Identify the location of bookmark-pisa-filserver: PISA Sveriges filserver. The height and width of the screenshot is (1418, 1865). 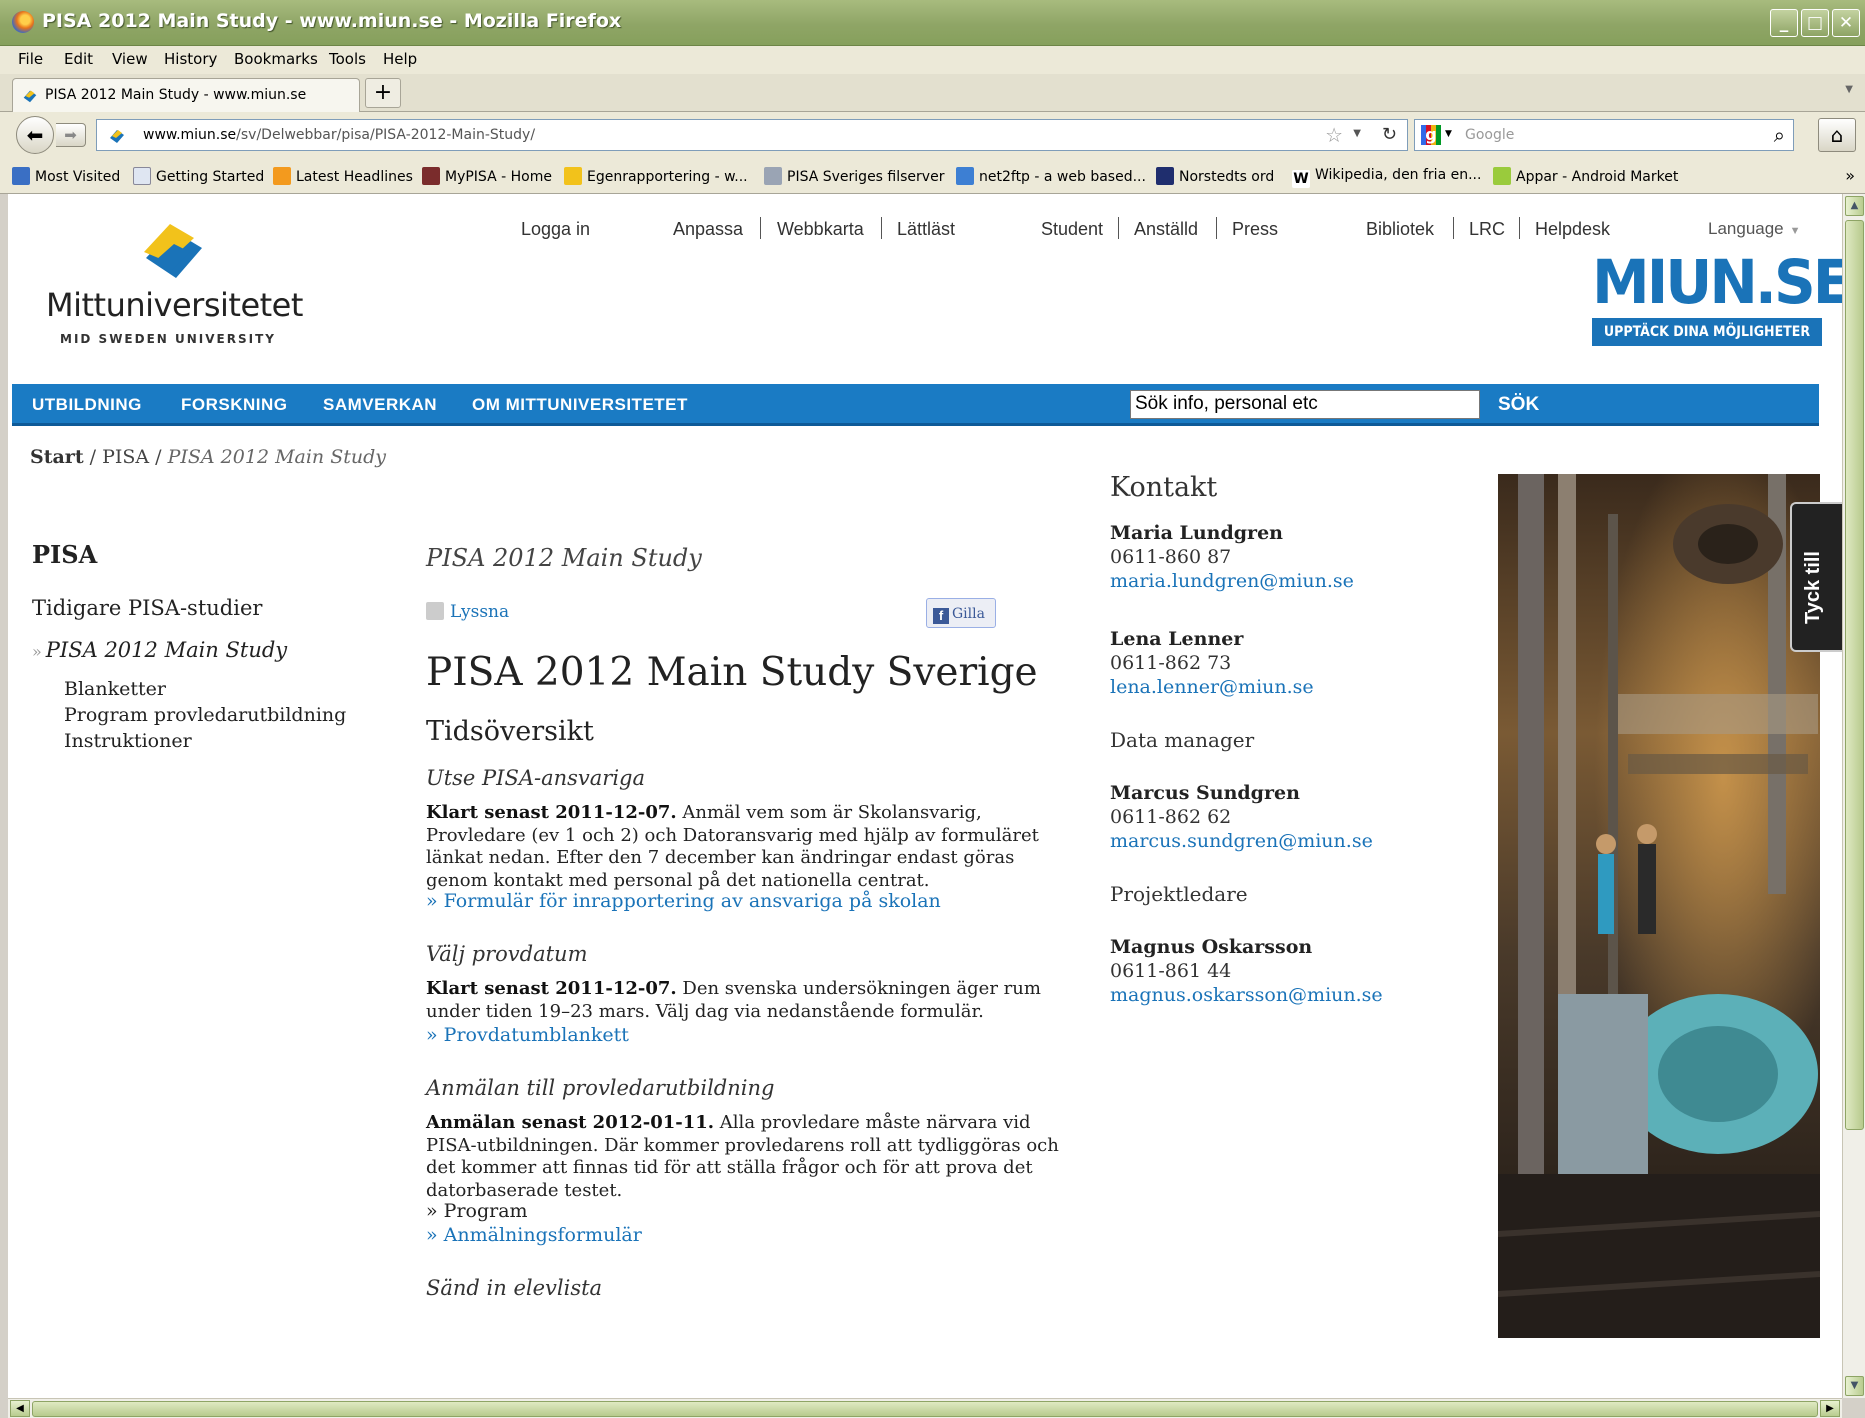
(854, 176).